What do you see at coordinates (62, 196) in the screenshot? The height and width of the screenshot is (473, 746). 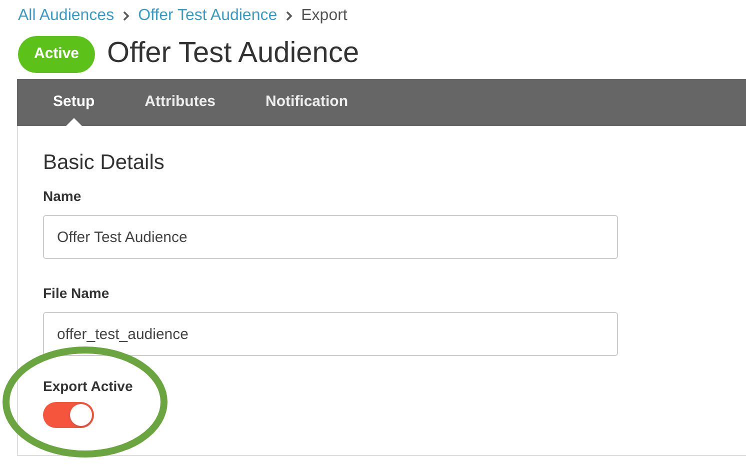 I see `field-label: Name` at bounding box center [62, 196].